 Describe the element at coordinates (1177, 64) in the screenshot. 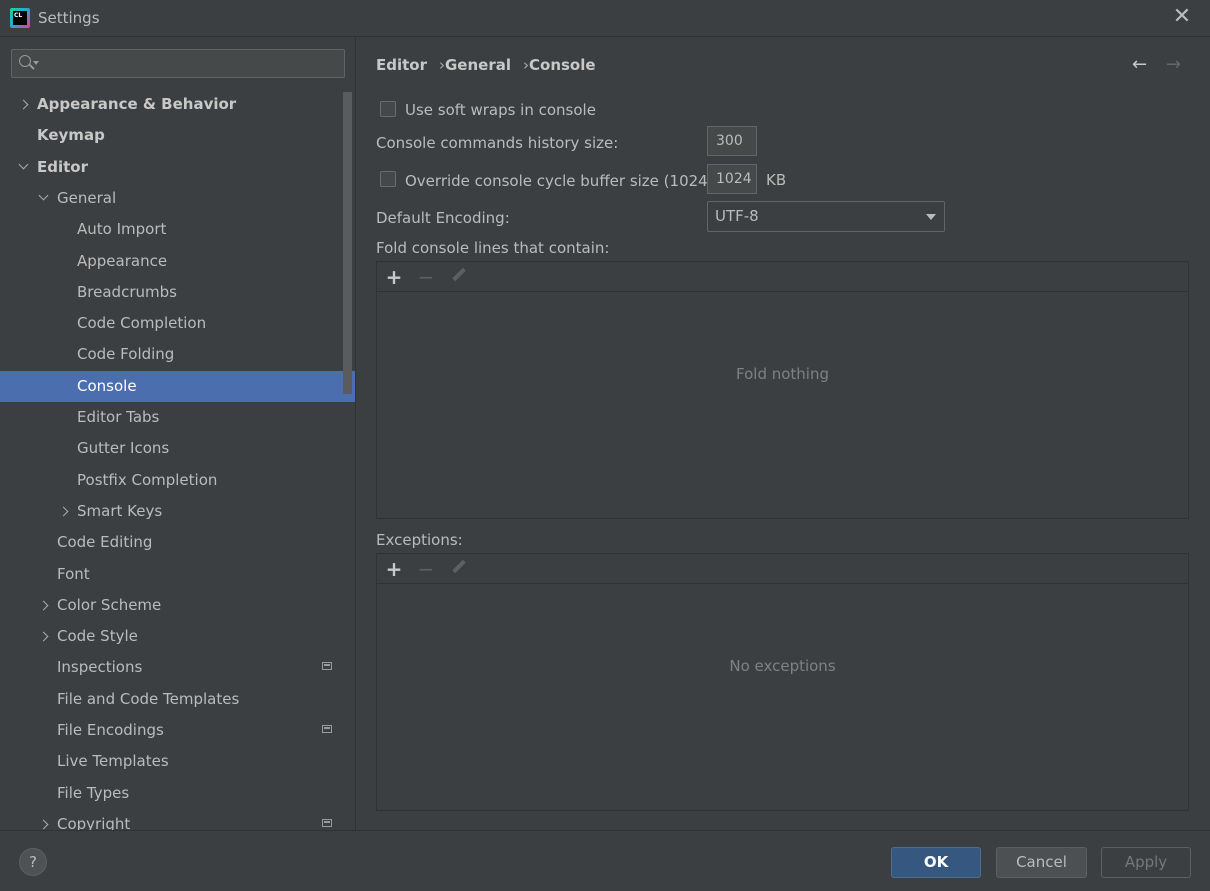

I see `arrow-right-icon: →` at that location.